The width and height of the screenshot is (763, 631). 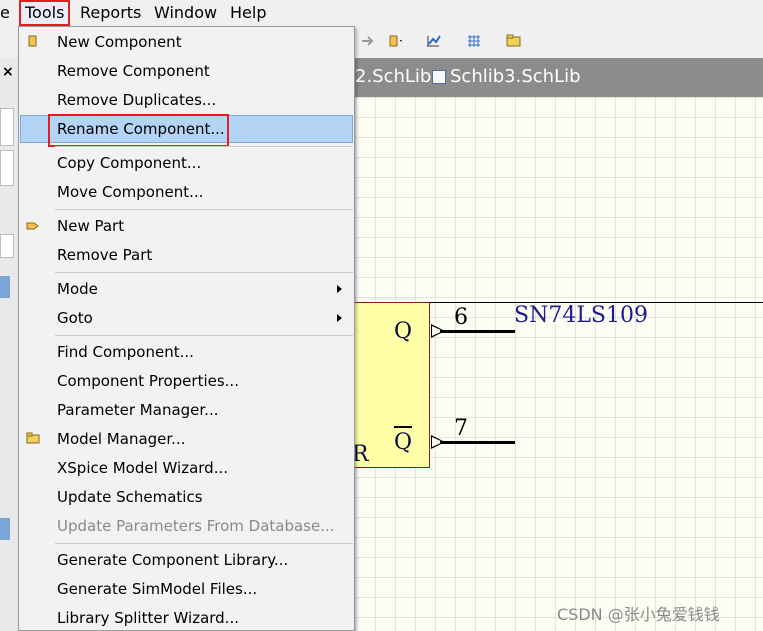 What do you see at coordinates (77, 289) in the screenshot?
I see `menu-item-mode: Mode` at bounding box center [77, 289].